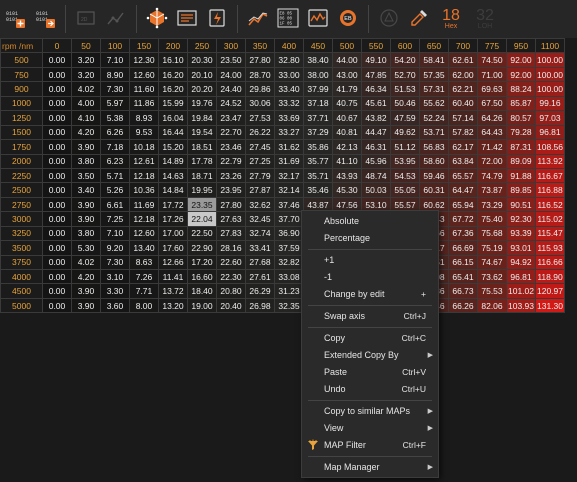  I want to click on table-cell: 22.30, so click(231, 276).